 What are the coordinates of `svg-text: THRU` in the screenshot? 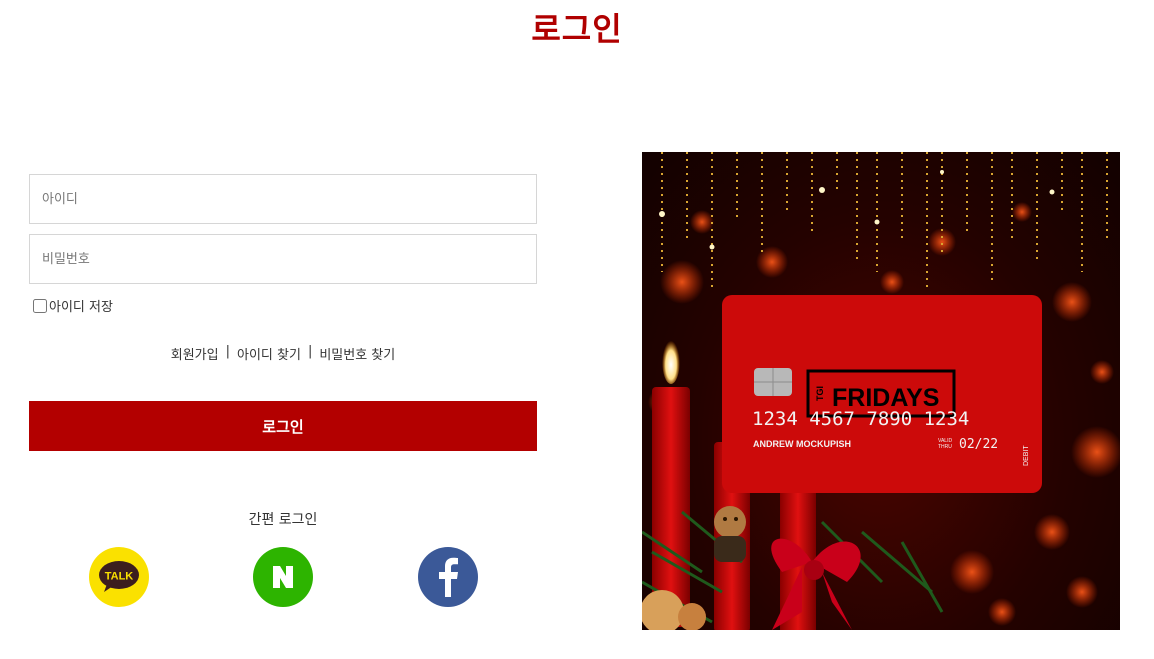 It's located at (945, 447).